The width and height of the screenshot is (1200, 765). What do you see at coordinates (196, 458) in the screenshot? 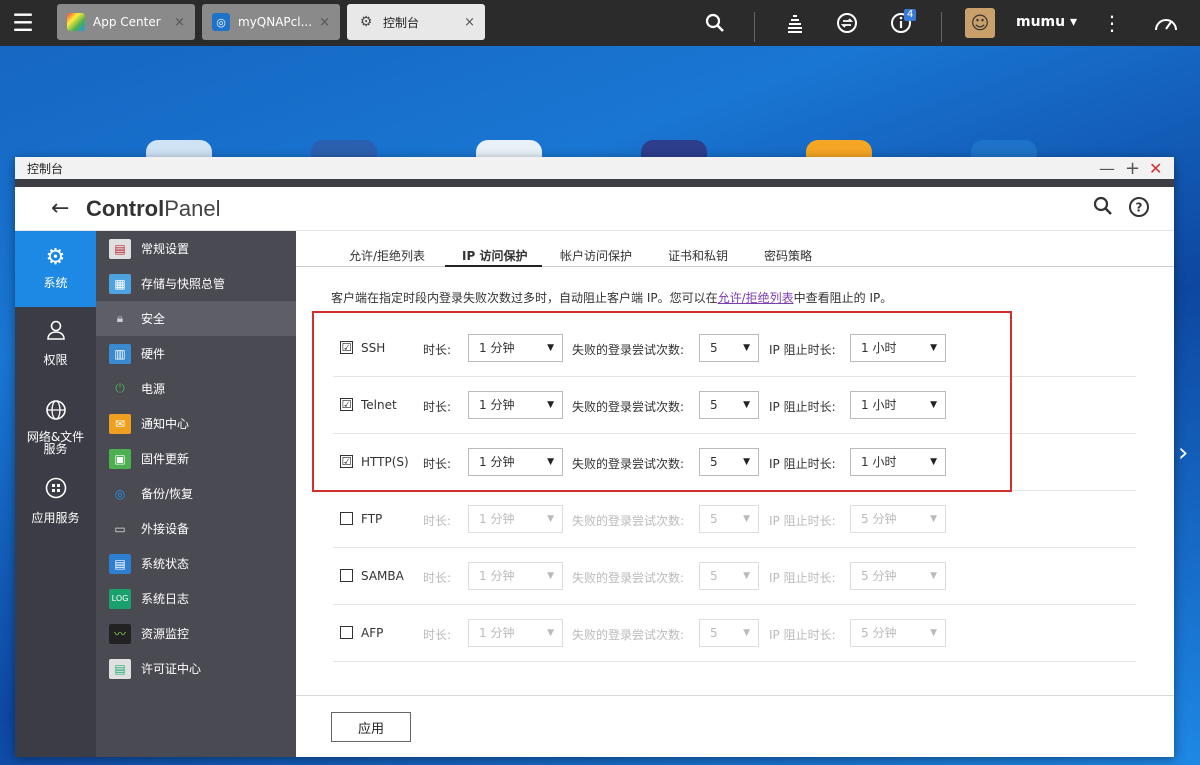
I see `sidebar-item-firmware-update: ▣ 固件更新` at bounding box center [196, 458].